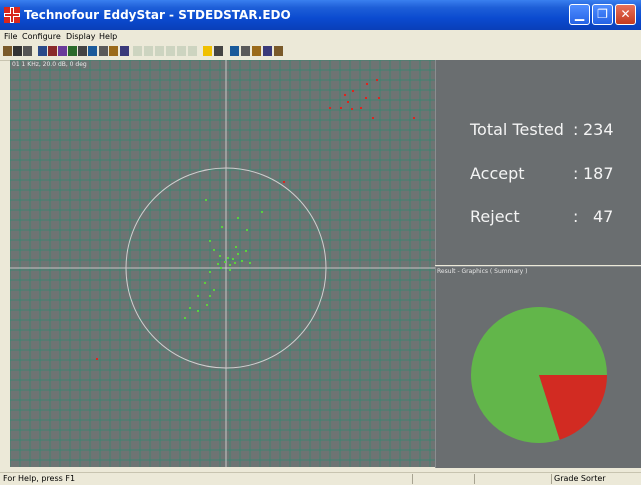  I want to click on grid2-icon, so click(148, 51).